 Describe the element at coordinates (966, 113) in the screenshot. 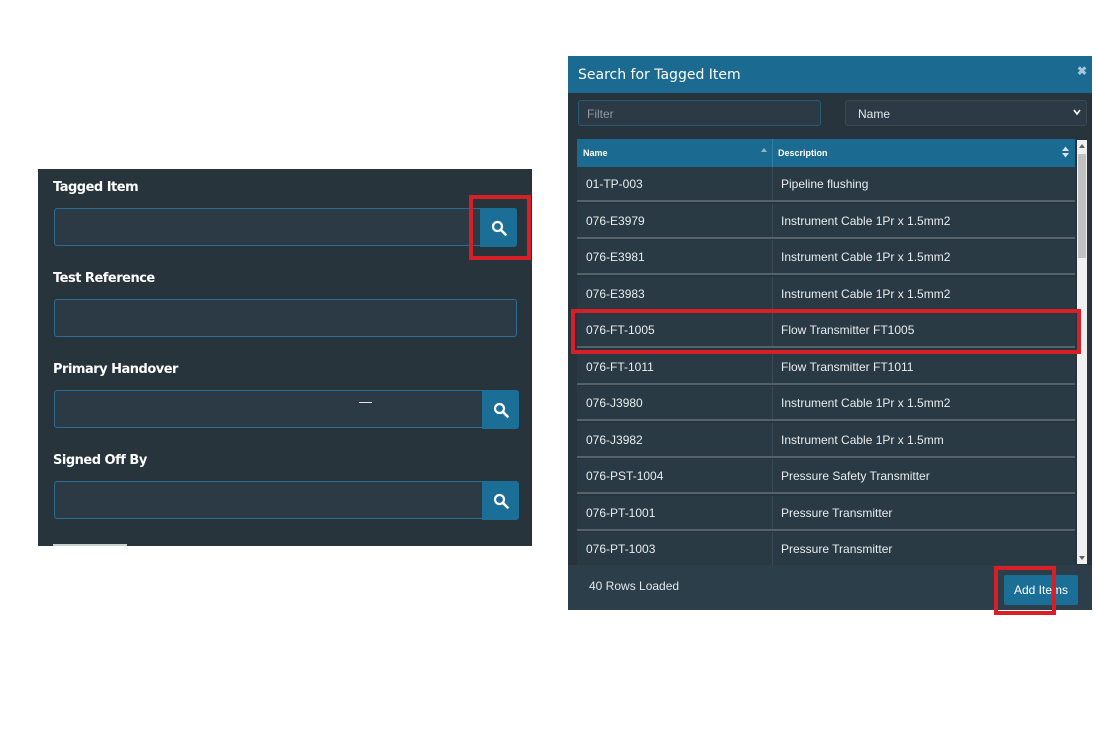

I see `column-select: Name` at that location.